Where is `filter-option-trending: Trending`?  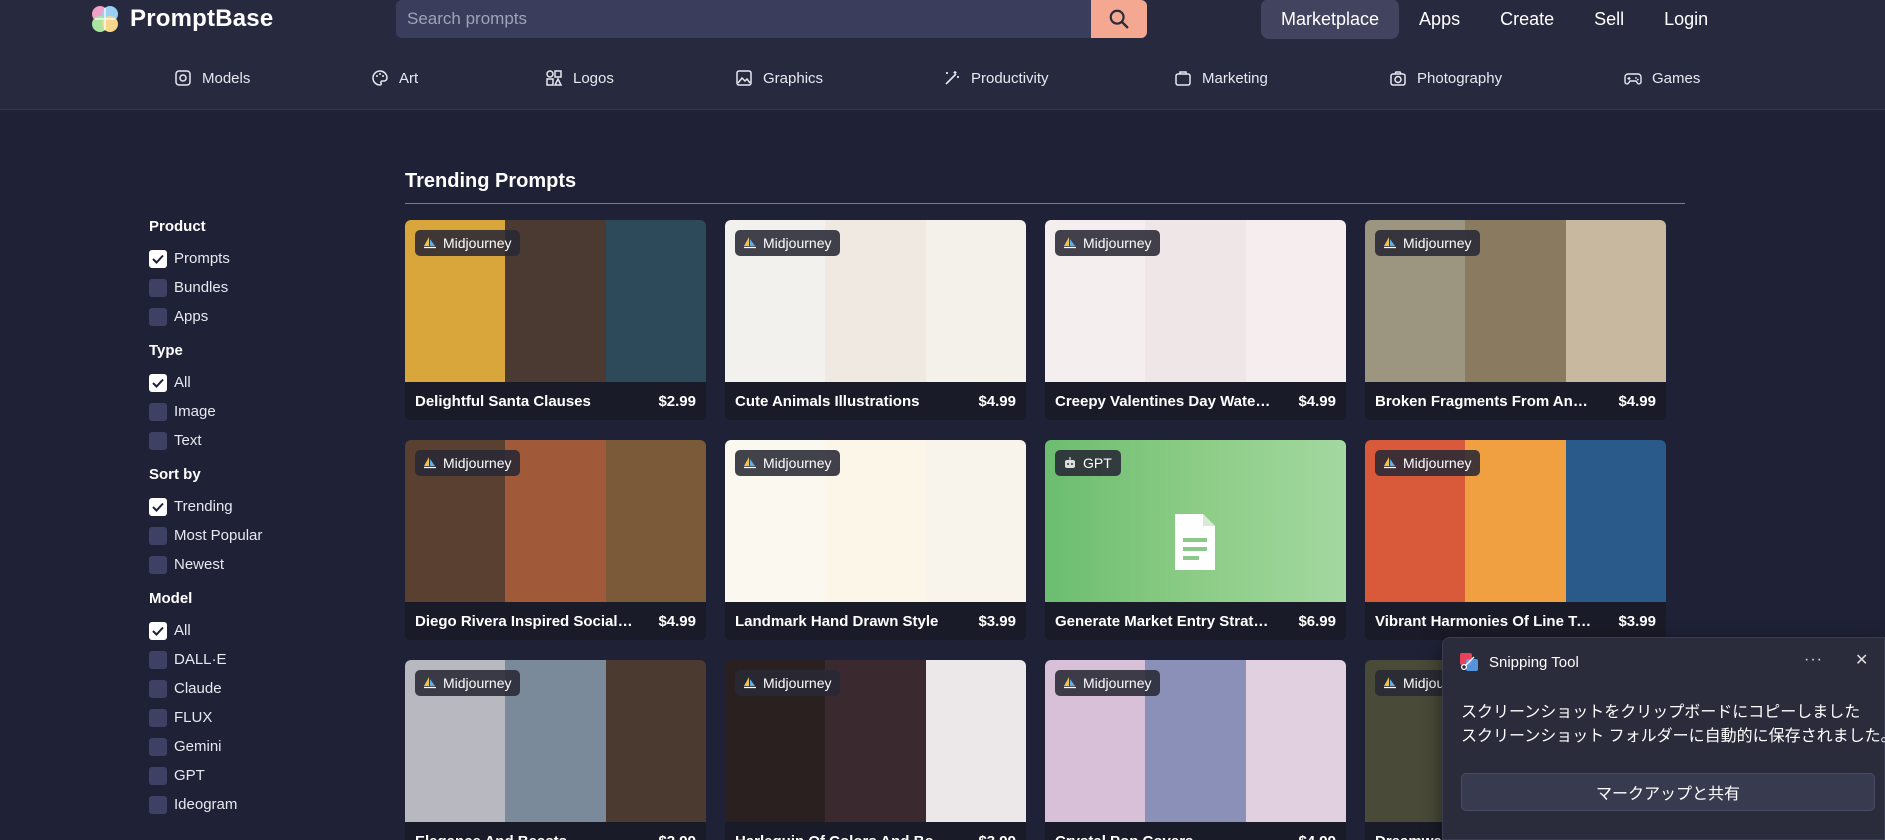 filter-option-trending: Trending is located at coordinates (249, 506).